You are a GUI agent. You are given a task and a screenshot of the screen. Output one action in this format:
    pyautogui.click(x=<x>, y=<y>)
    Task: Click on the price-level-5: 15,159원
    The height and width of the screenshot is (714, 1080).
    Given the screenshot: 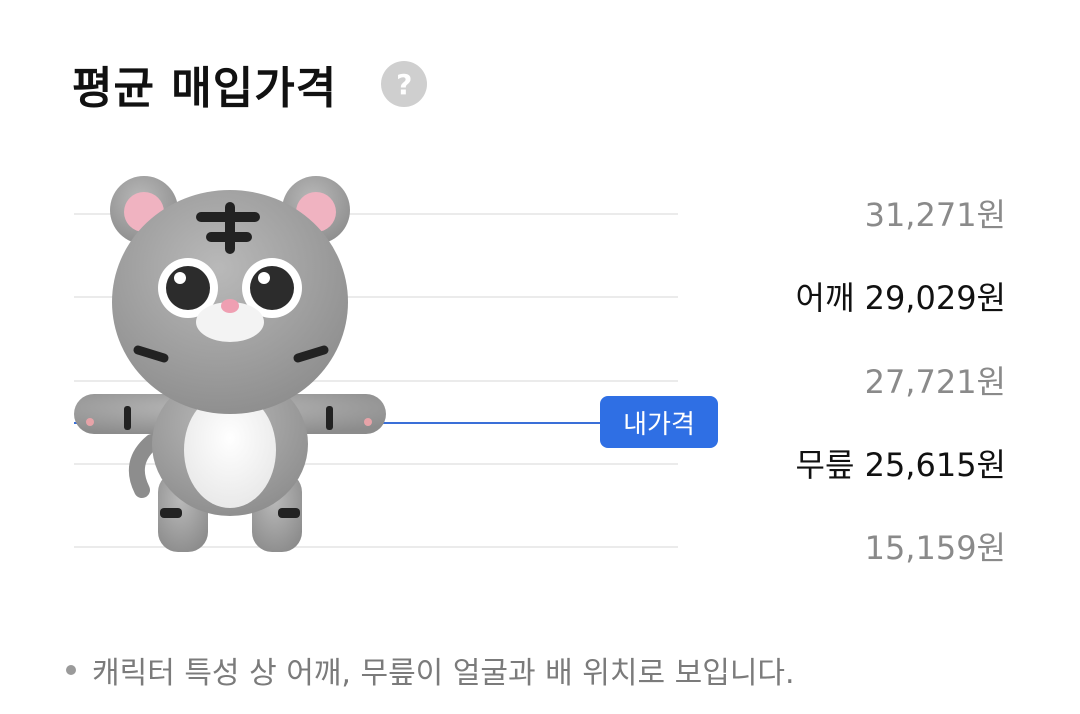 What is the action you would take?
    pyautogui.click(x=935, y=546)
    